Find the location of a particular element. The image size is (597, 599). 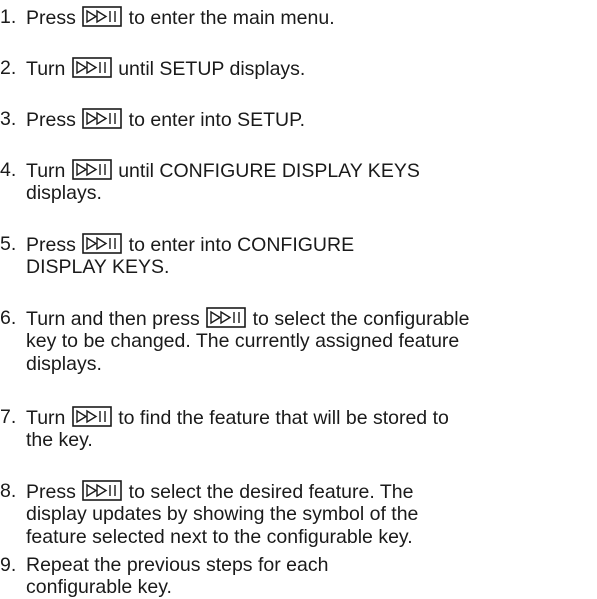

step-text-after-key: until CONFIGURE DISPLAY KEYS is located at coordinates (266, 171).